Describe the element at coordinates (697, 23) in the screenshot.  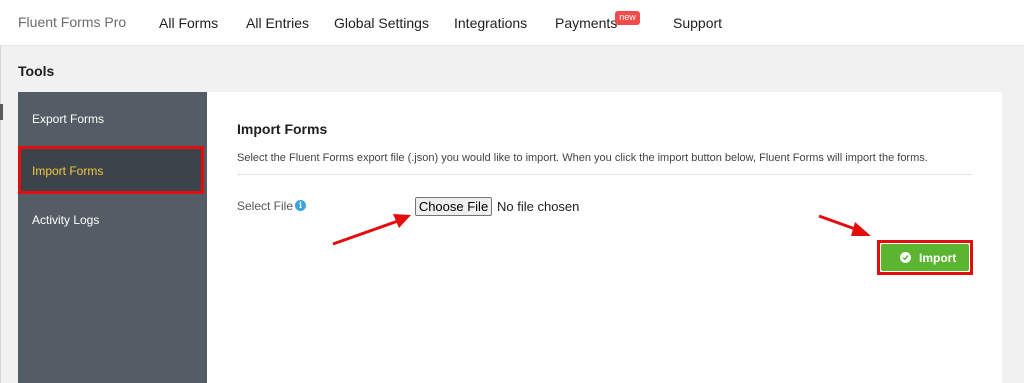
I see `nav-support: Support` at that location.